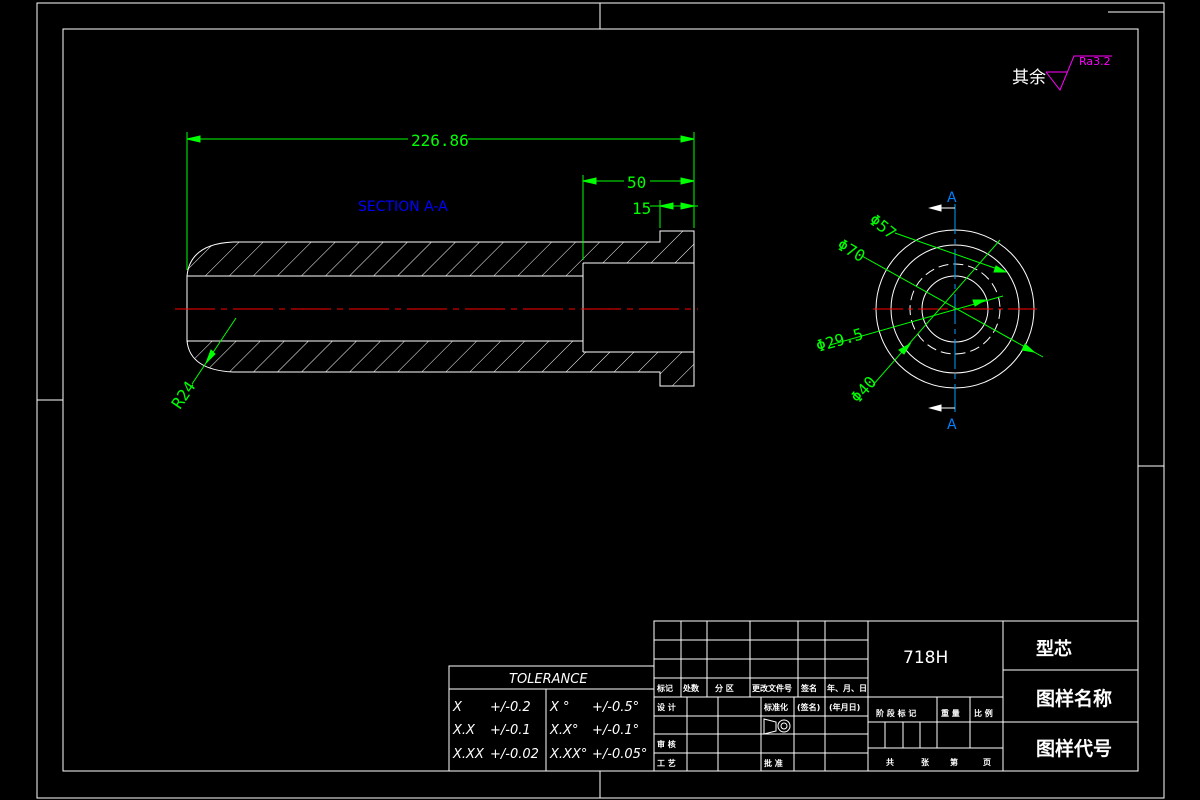 The width and height of the screenshot is (1200, 800). What do you see at coordinates (468, 754) in the screenshot?
I see `tol-row-3-lin-key: X.XX` at bounding box center [468, 754].